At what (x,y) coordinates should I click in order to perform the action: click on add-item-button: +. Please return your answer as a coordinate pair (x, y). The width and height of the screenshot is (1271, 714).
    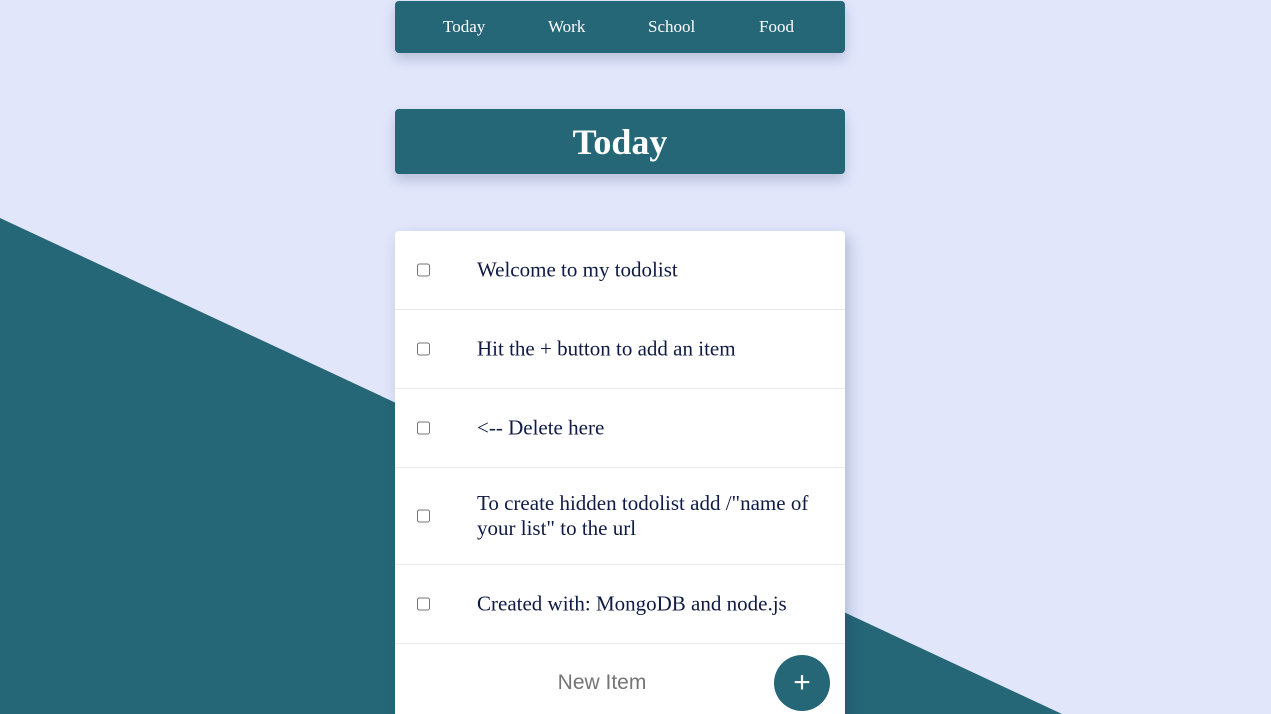
    Looking at the image, I should click on (802, 683).